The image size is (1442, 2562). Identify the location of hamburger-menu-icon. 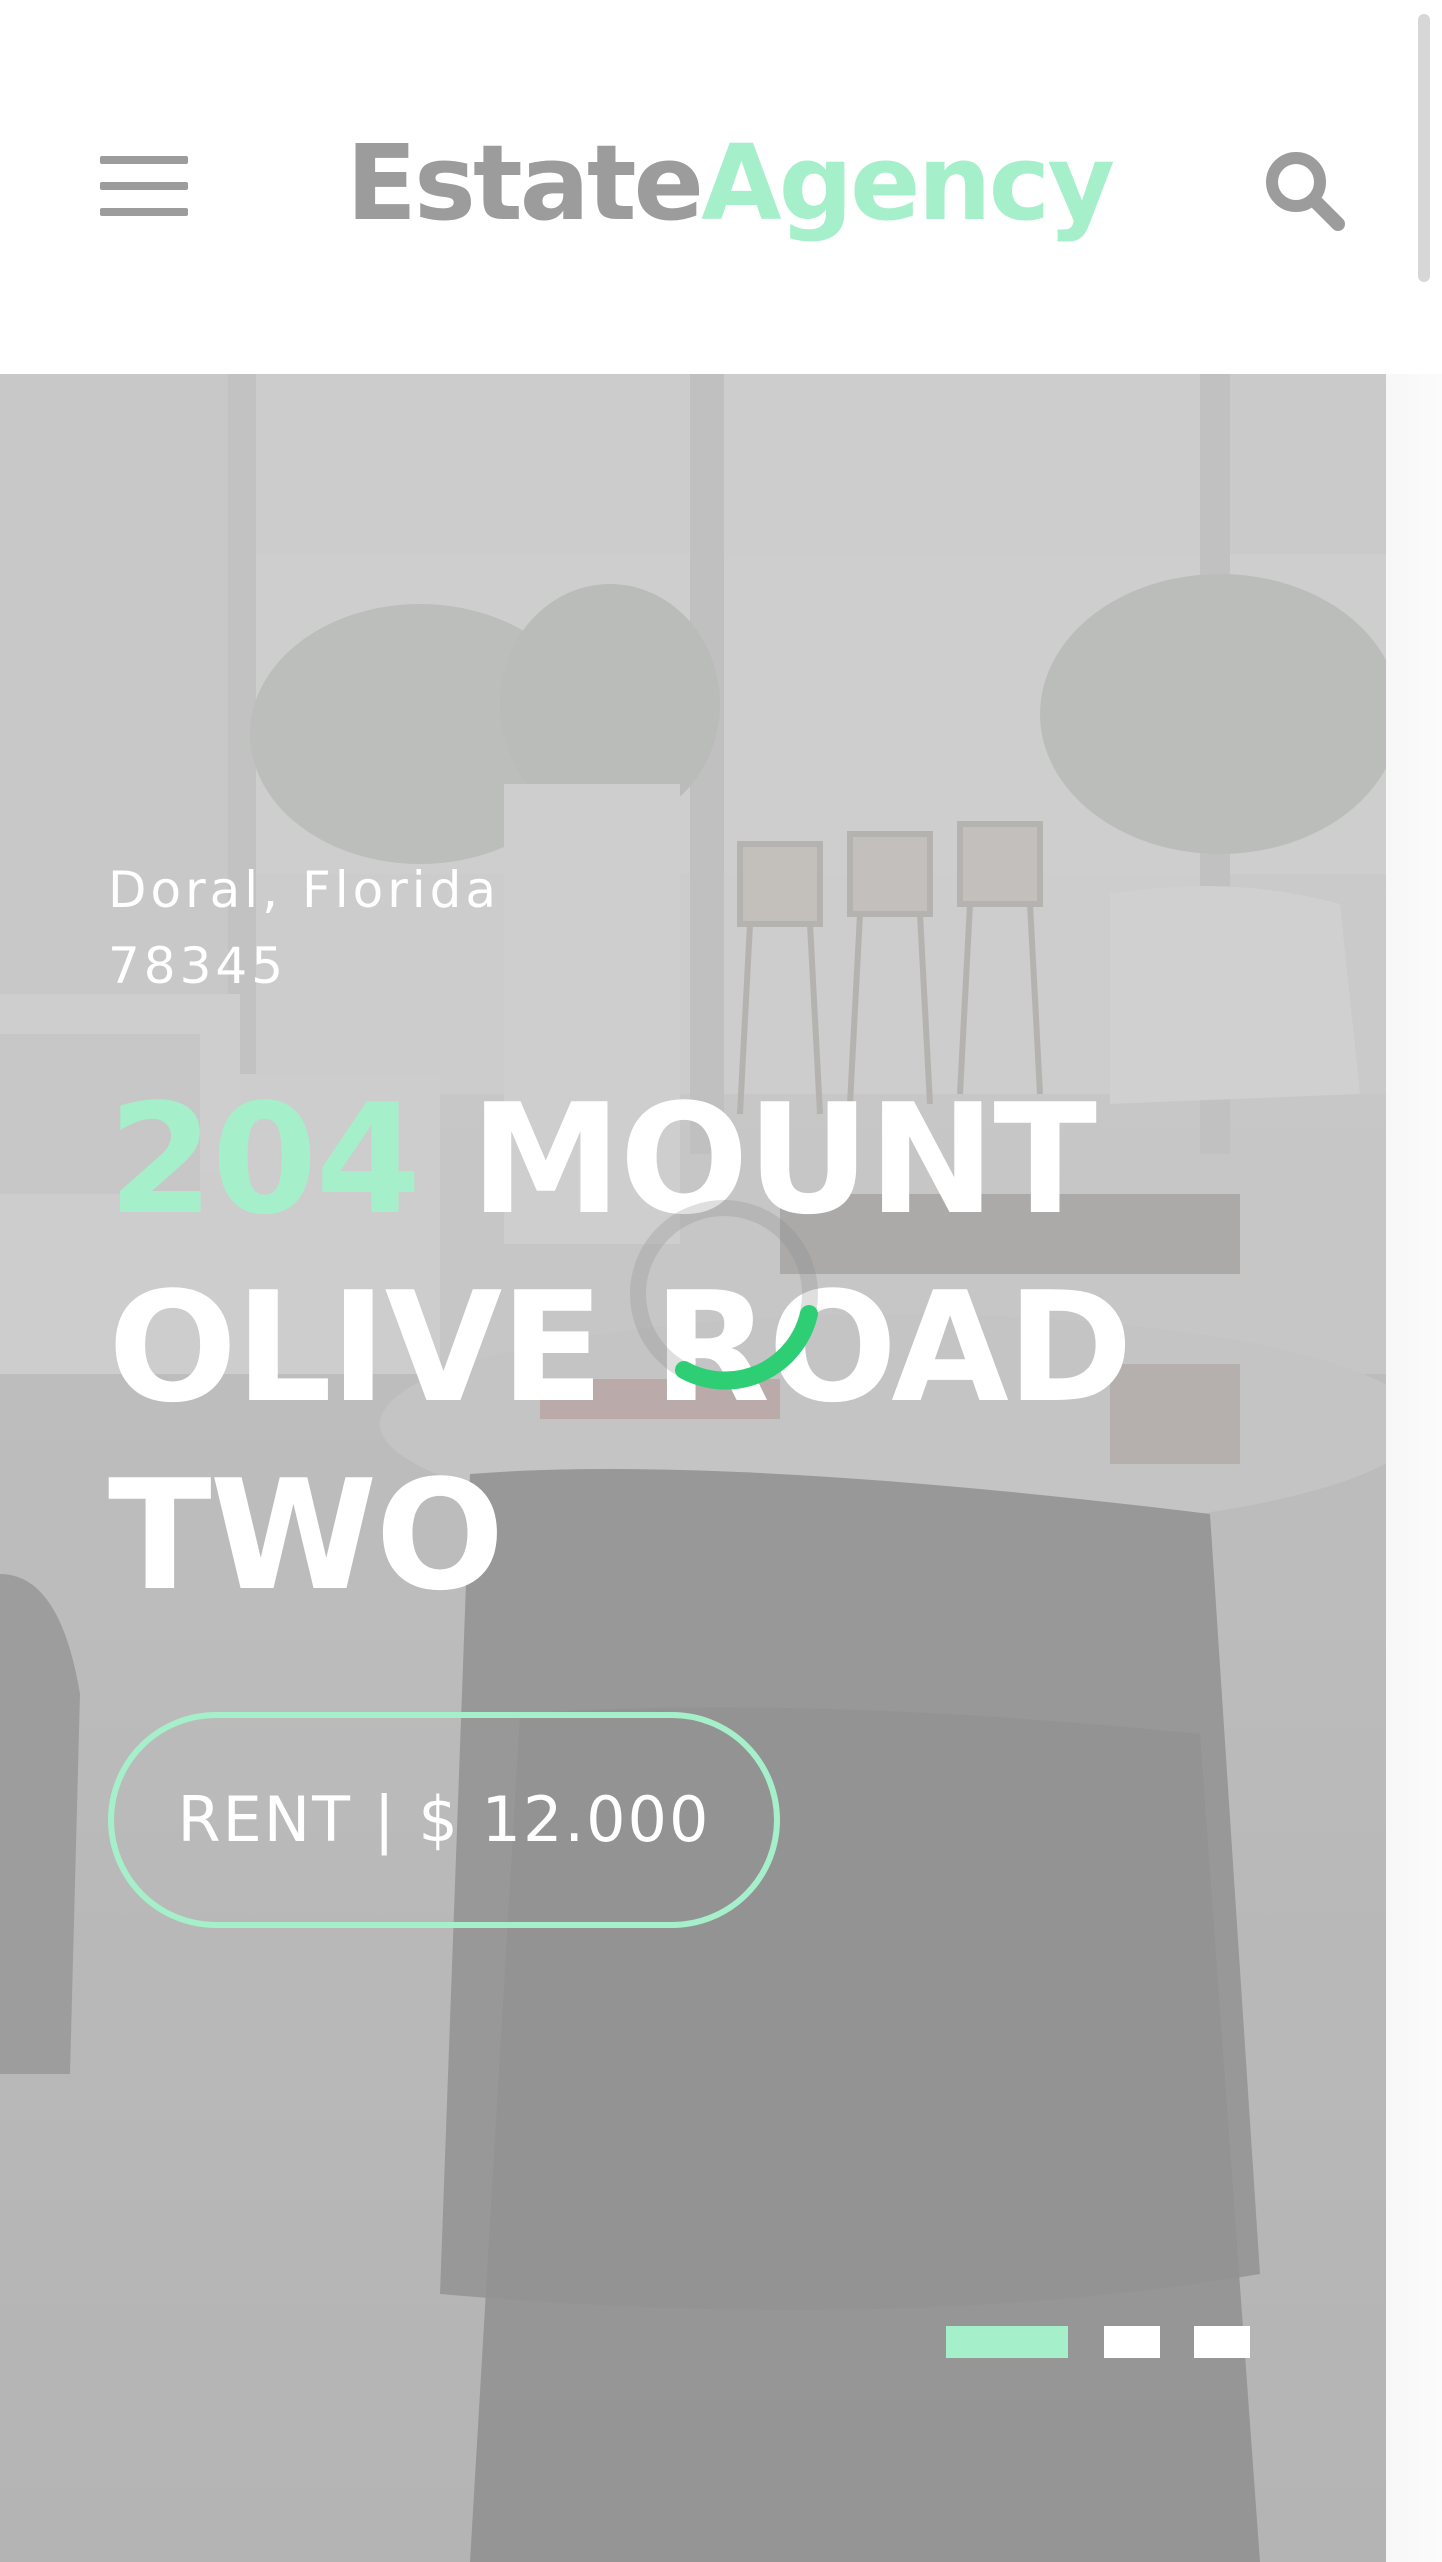
(144, 186).